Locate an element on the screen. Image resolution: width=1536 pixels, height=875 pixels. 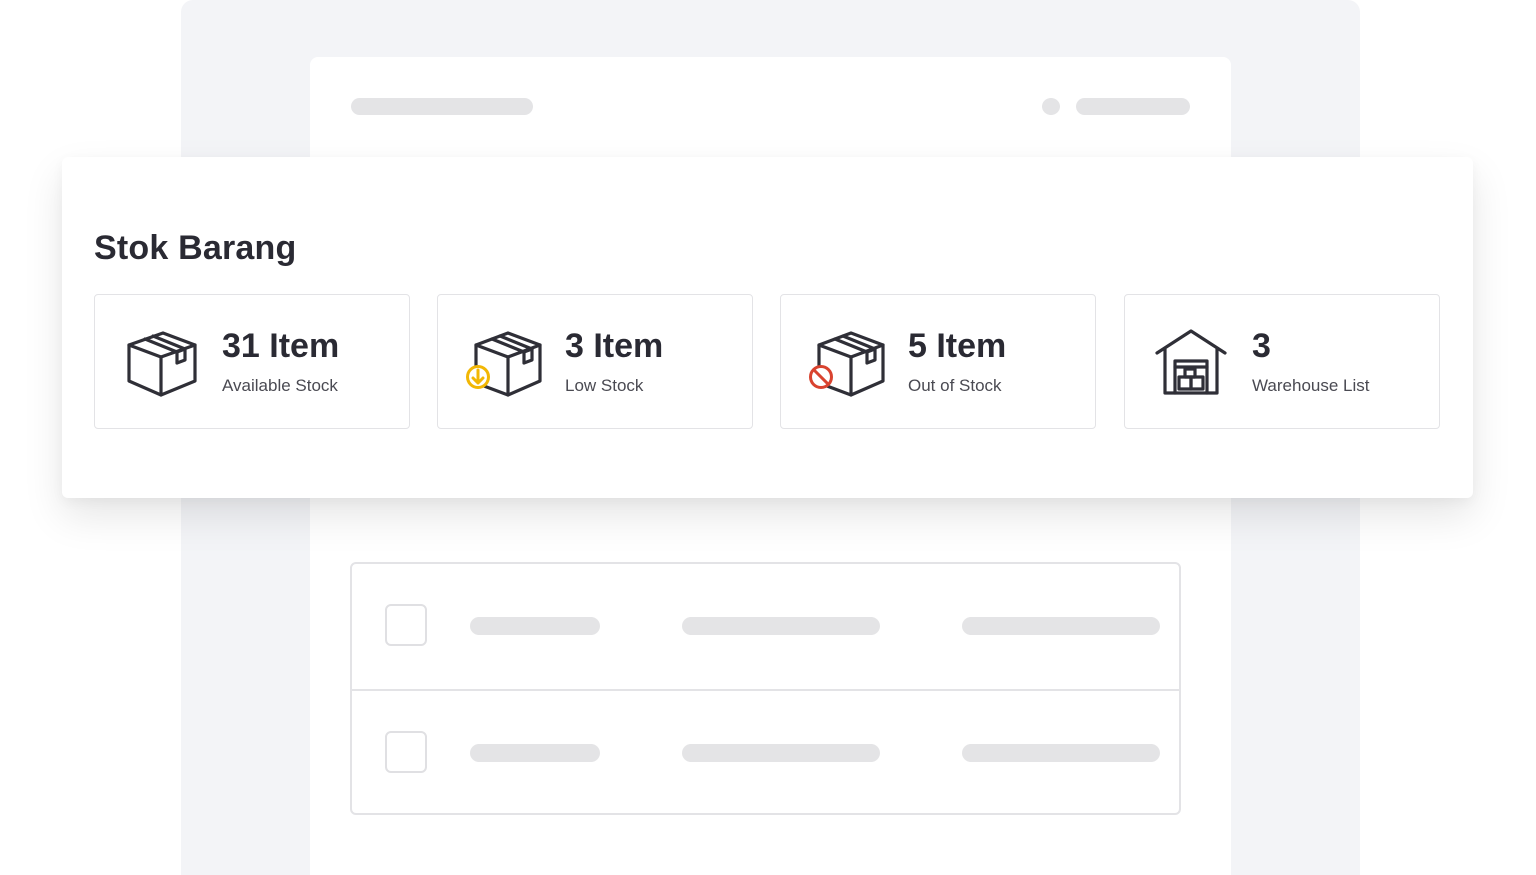
tile-value: 3 is located at coordinates (1261, 346).